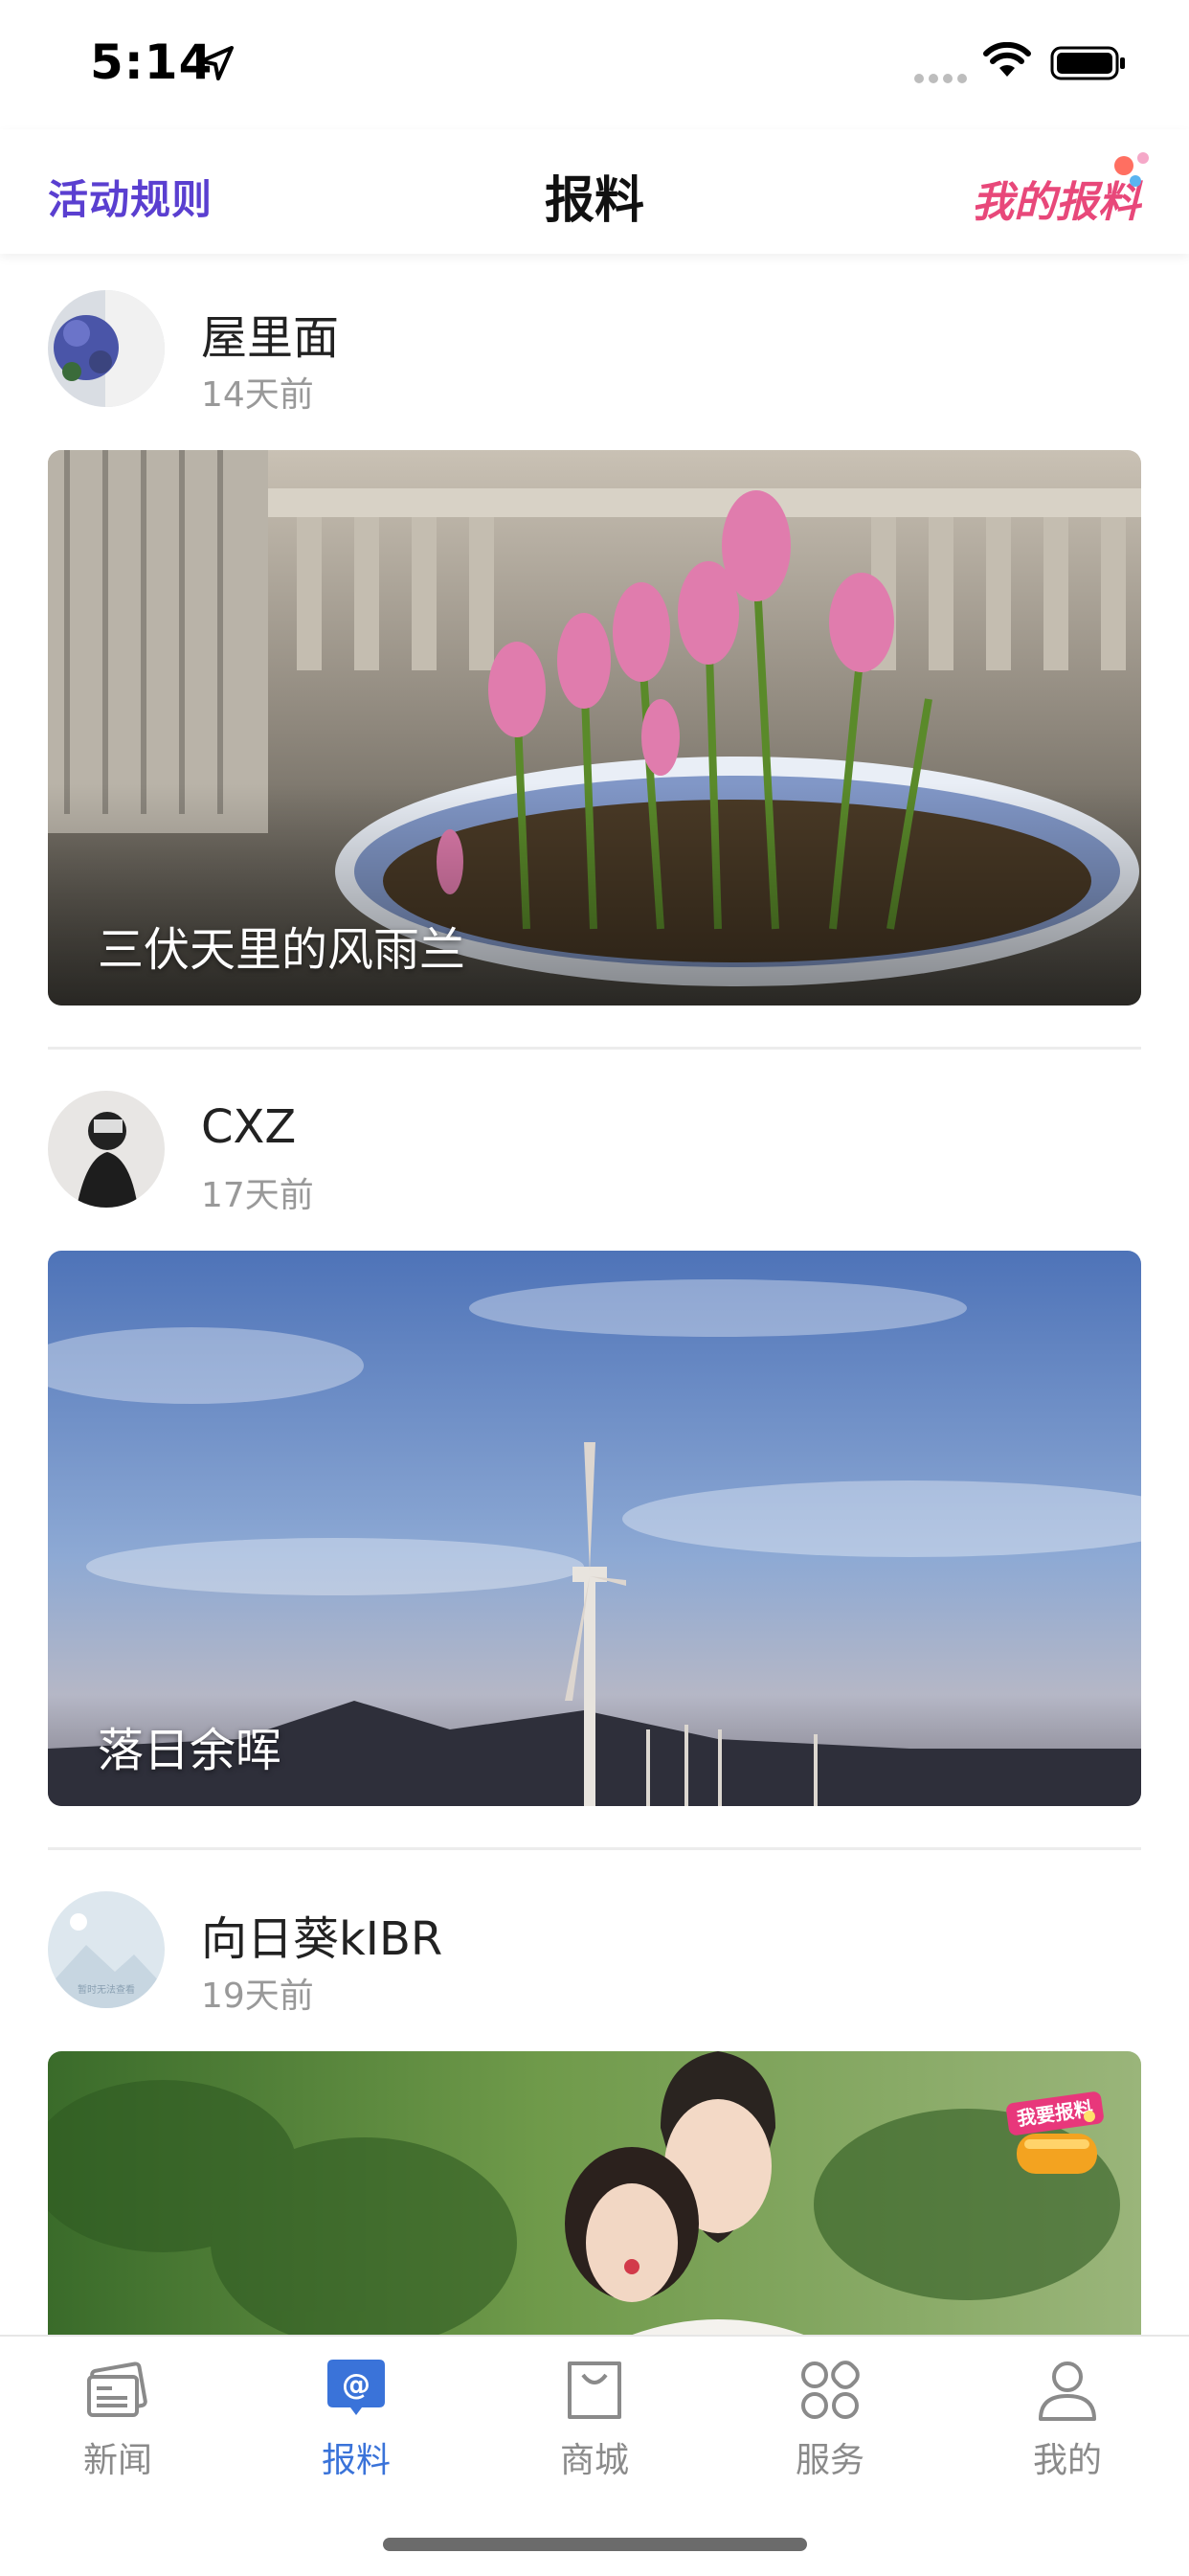 The image size is (1189, 2576). Describe the element at coordinates (943, 78) in the screenshot. I see `signal-dots-icon` at that location.